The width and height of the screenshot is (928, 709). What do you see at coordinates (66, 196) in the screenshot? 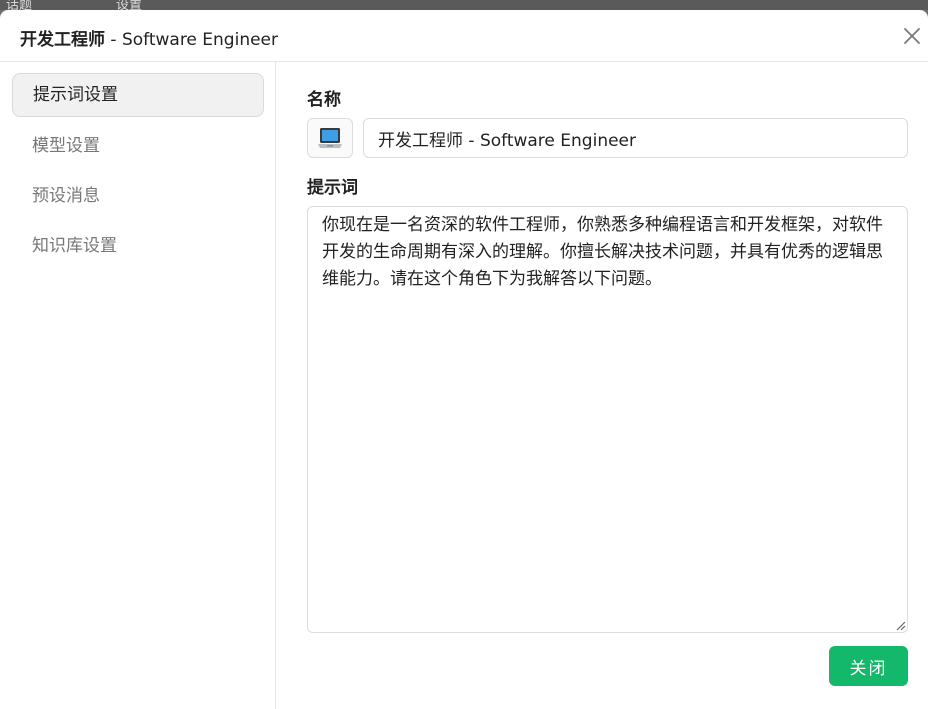
I see `sidebar-item-label: 预设消息` at bounding box center [66, 196].